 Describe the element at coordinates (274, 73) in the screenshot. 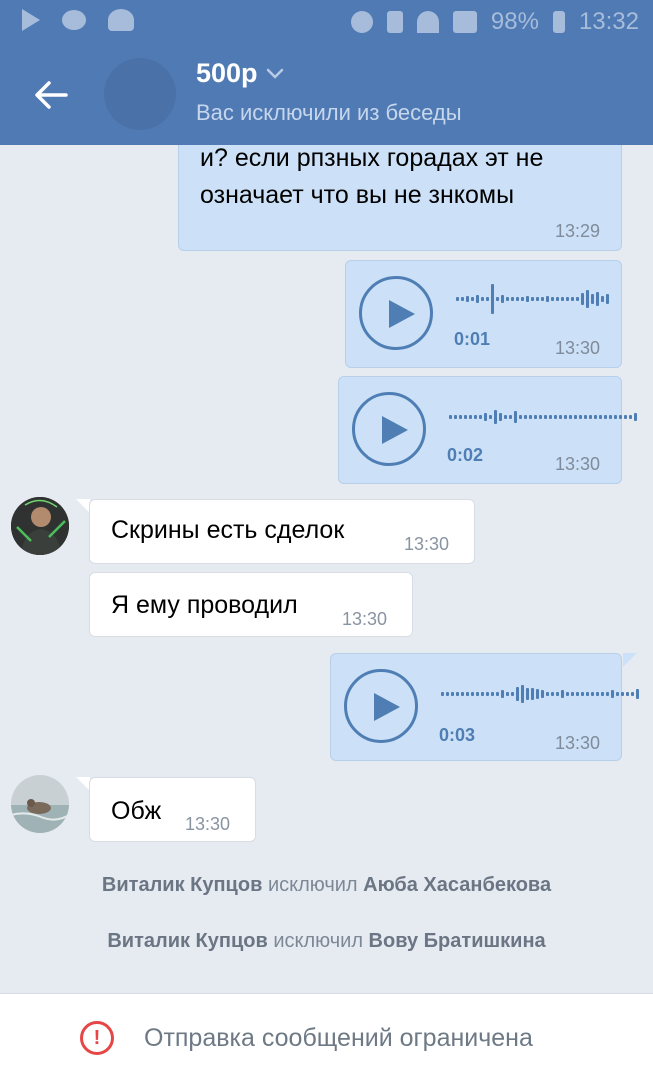

I see `chevron-down-icon` at that location.